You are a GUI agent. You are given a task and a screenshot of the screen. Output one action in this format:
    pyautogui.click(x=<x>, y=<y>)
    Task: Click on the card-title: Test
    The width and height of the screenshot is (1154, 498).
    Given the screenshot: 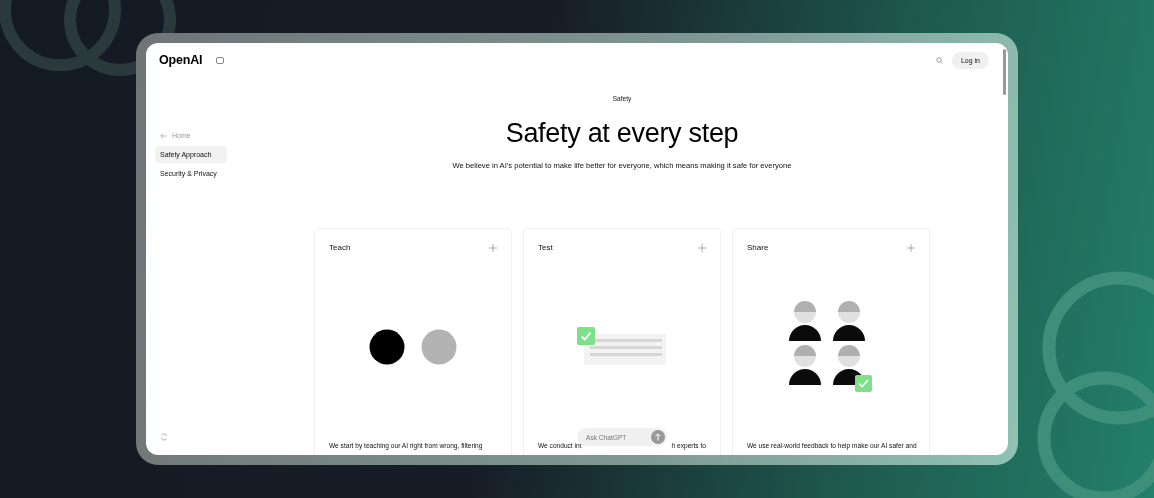 What is the action you would take?
    pyautogui.click(x=545, y=247)
    